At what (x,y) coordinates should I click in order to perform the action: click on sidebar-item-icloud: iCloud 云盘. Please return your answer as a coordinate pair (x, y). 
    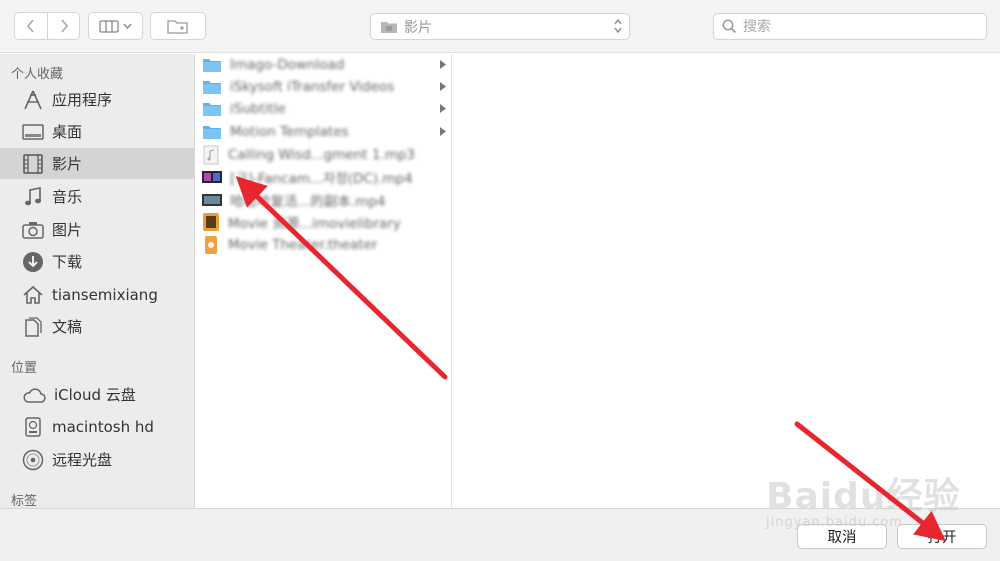
    Looking at the image, I should click on (97, 394).